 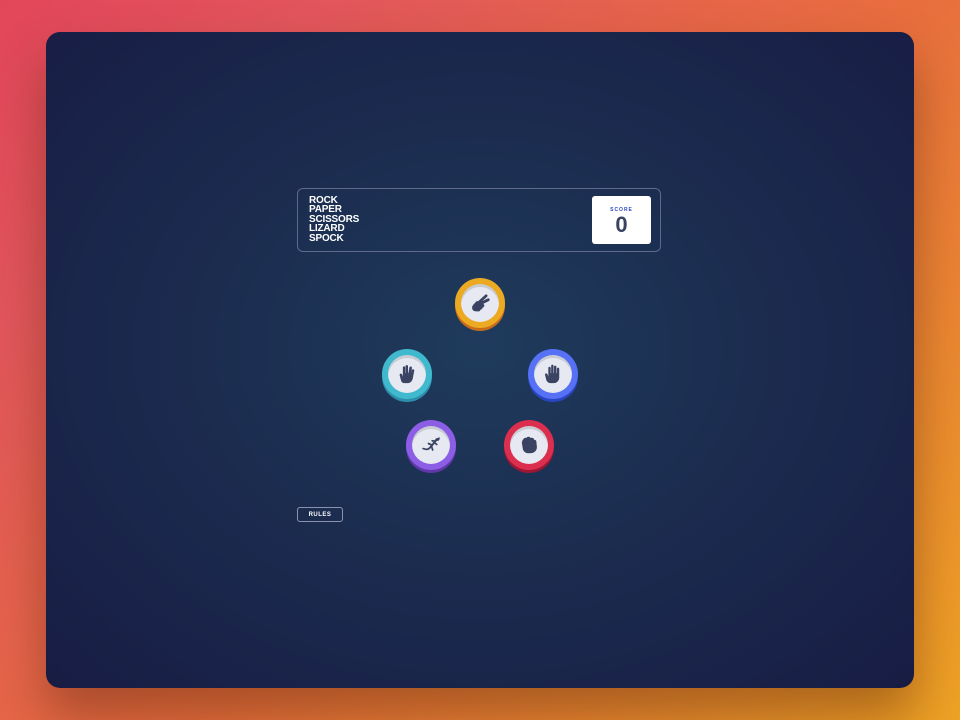 I want to click on spock-hand-icon, so click(x=407, y=374).